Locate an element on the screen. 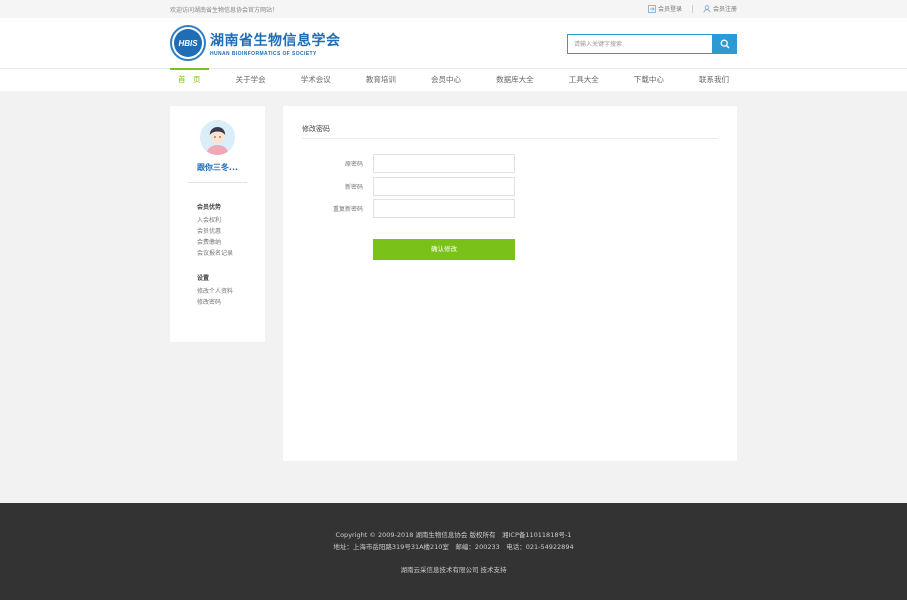  user-icon is located at coordinates (707, 8).